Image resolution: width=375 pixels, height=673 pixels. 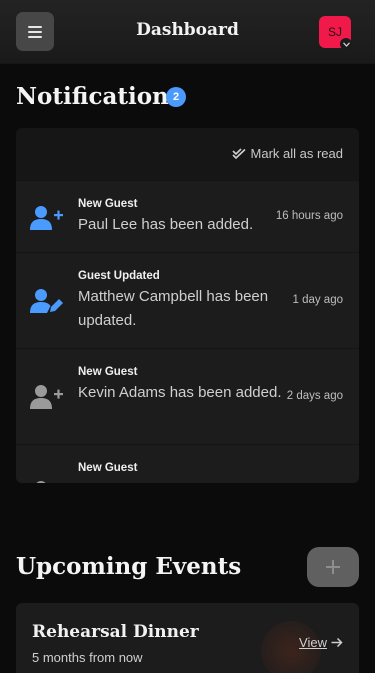 I want to click on mark-all-read-button: Mark all as read, so click(x=287, y=153).